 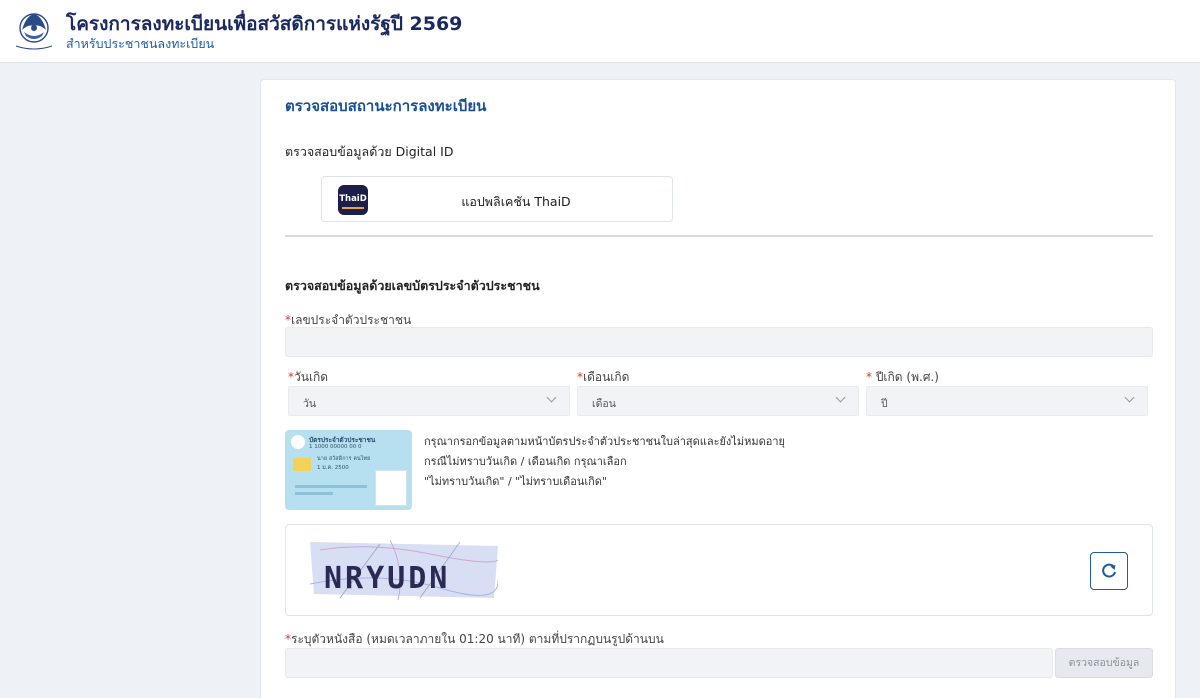 What do you see at coordinates (140, 43) in the screenshot?
I see `site-subtitle: สำหรับประชาชนลงทะเบียน` at bounding box center [140, 43].